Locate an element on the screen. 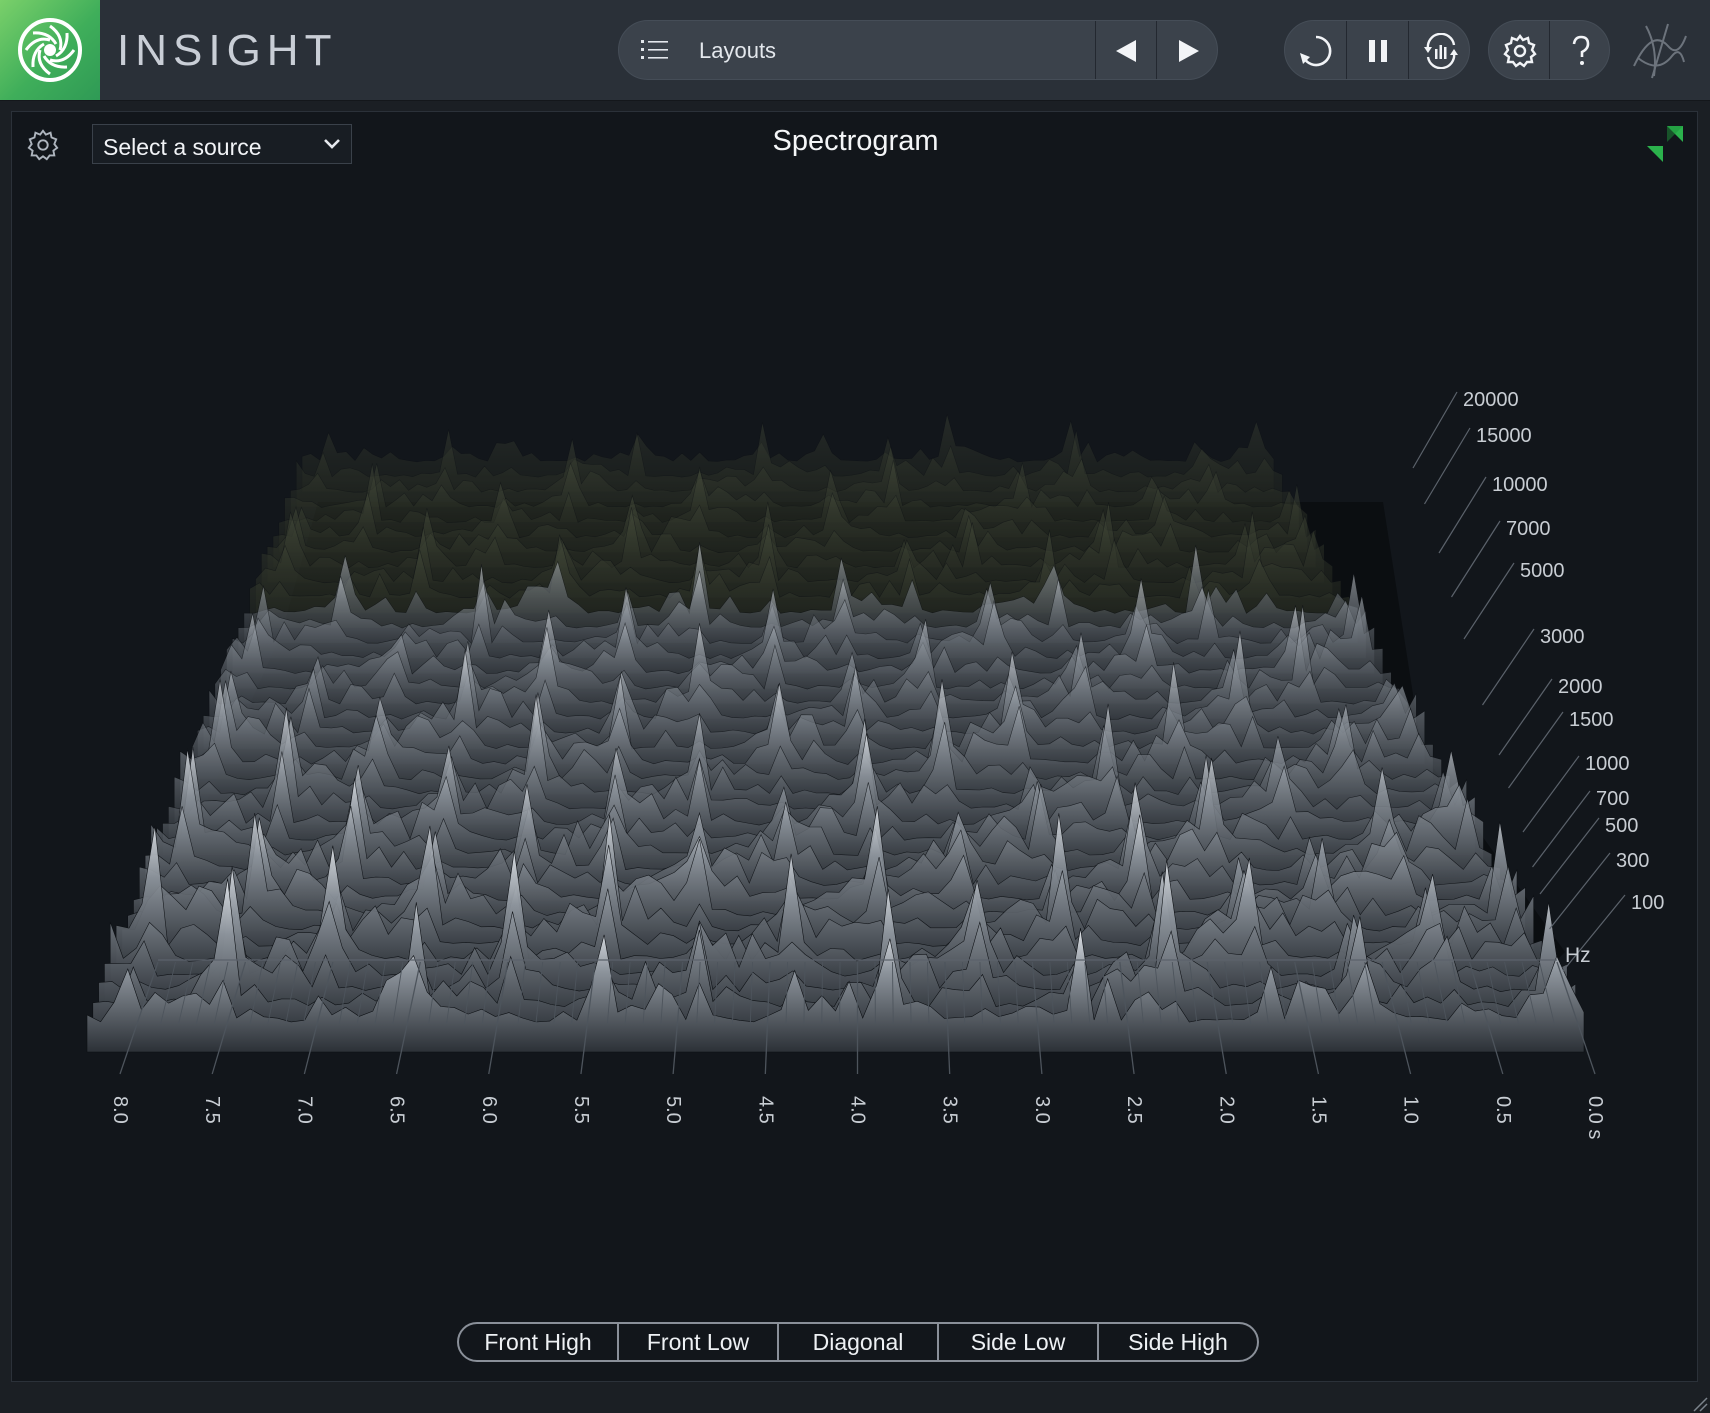 This screenshot has height=1413, width=1710. pause-icon is located at coordinates (1378, 51).